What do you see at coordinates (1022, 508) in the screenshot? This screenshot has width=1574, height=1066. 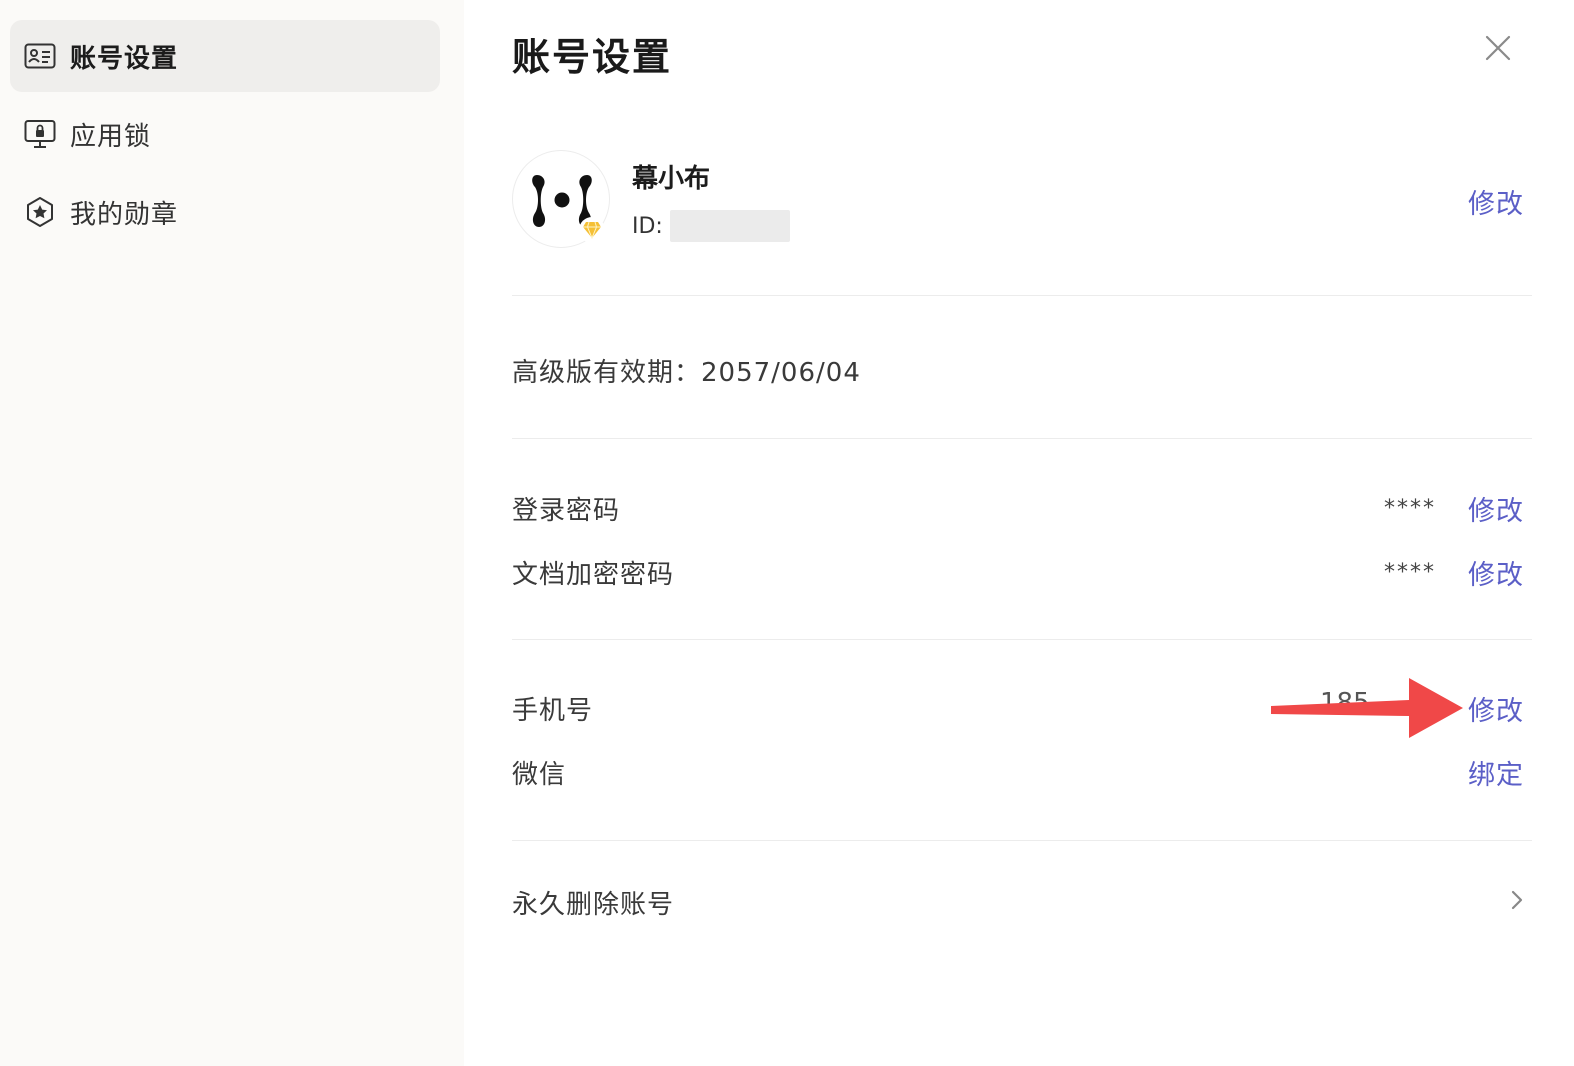 I see `login-password-row: 登录密码 **** 修改` at bounding box center [1022, 508].